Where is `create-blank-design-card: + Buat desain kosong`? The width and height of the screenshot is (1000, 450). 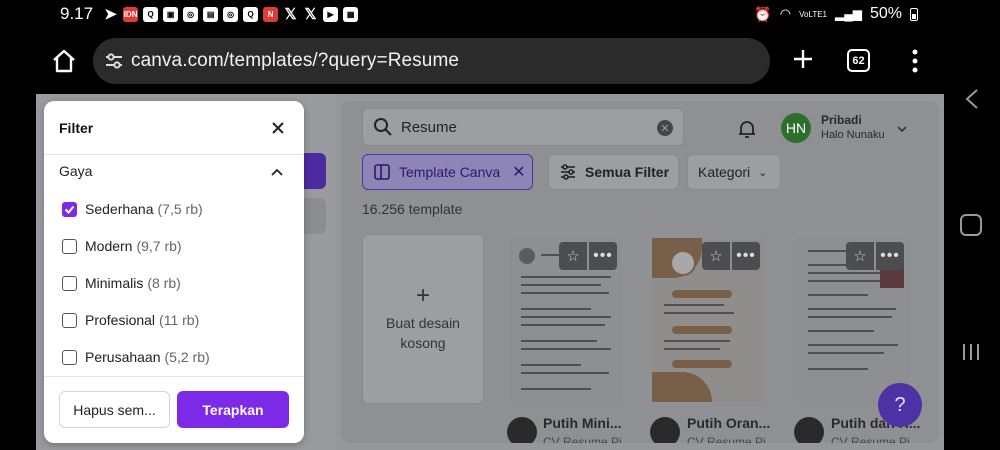 create-blank-design-card: + Buat desain kosong is located at coordinates (423, 319).